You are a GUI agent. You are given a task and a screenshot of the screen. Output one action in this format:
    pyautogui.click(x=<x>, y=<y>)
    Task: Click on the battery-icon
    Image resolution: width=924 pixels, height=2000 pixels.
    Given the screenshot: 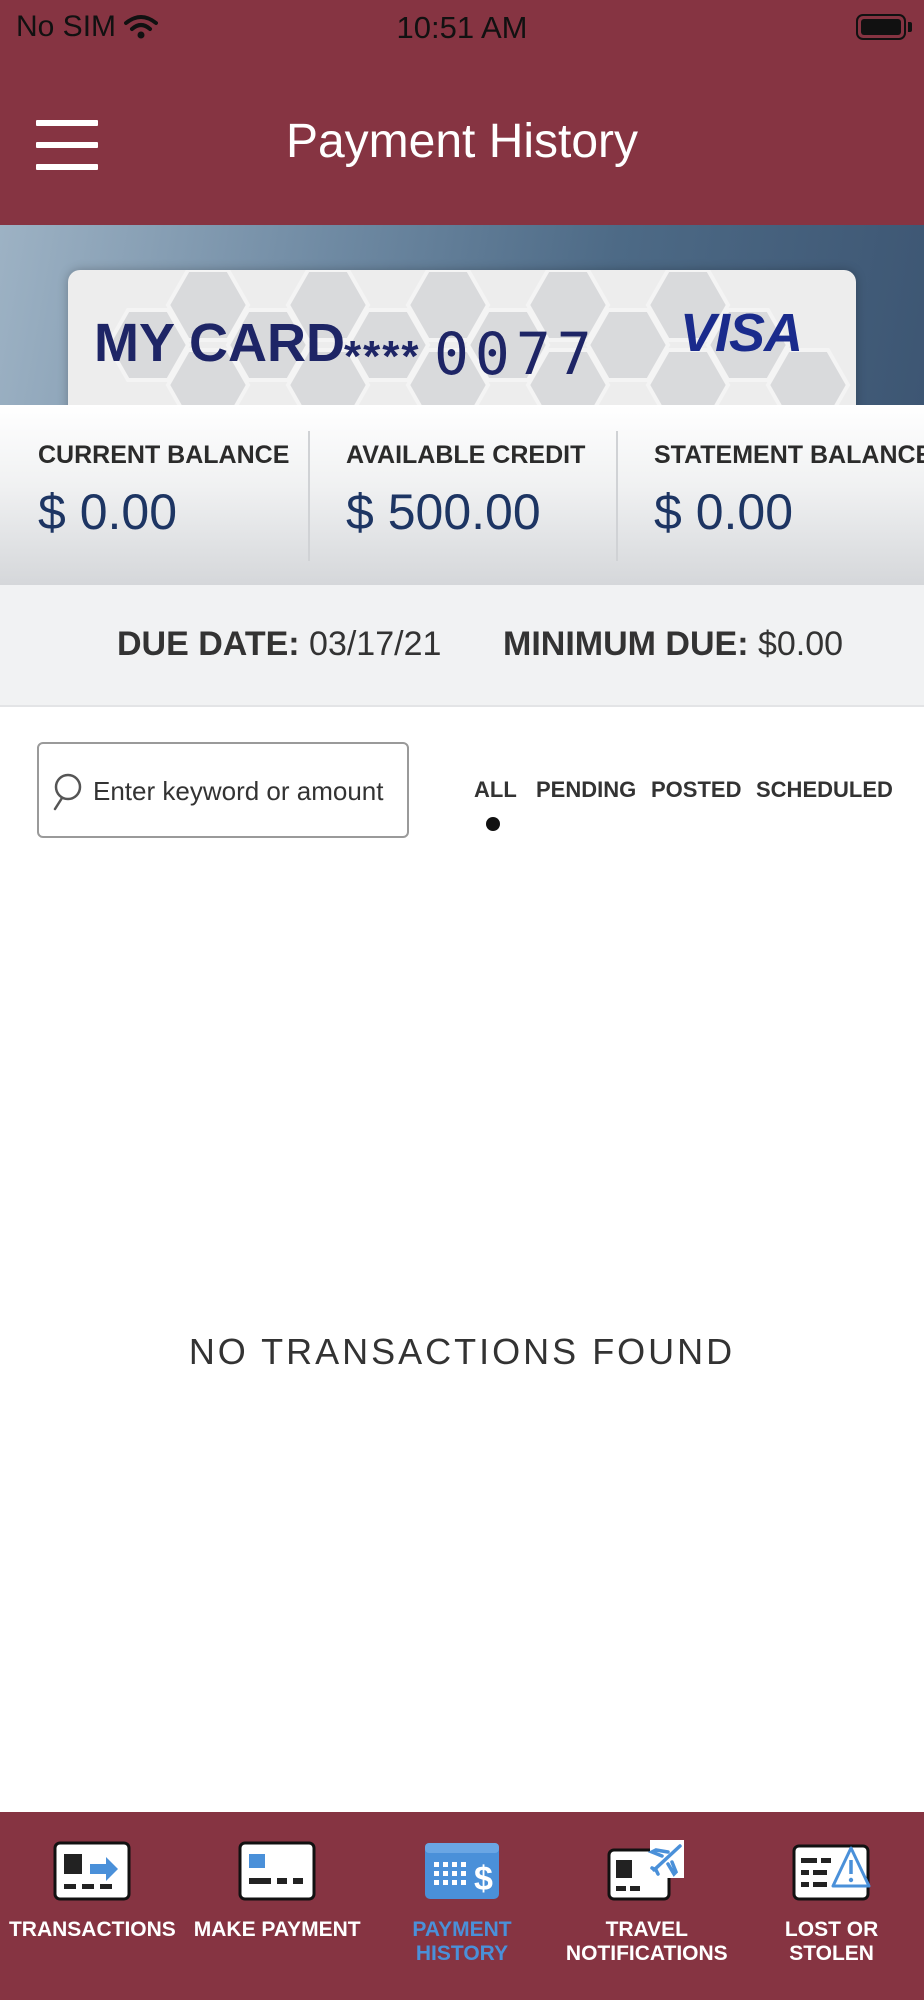 What is the action you would take?
    pyautogui.click(x=881, y=27)
    